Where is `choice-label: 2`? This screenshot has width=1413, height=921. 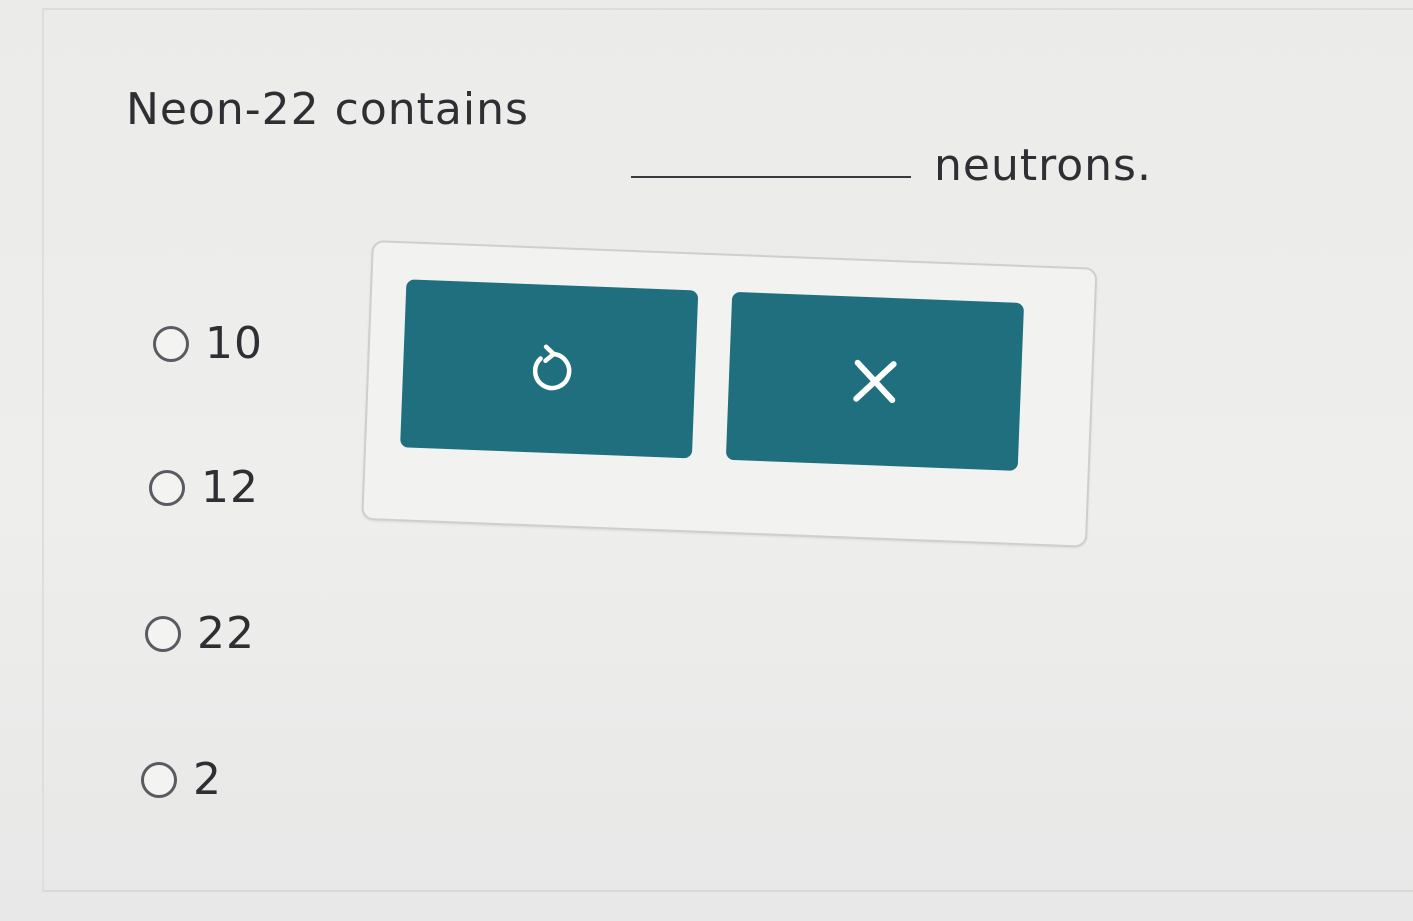 choice-label: 2 is located at coordinates (207, 779).